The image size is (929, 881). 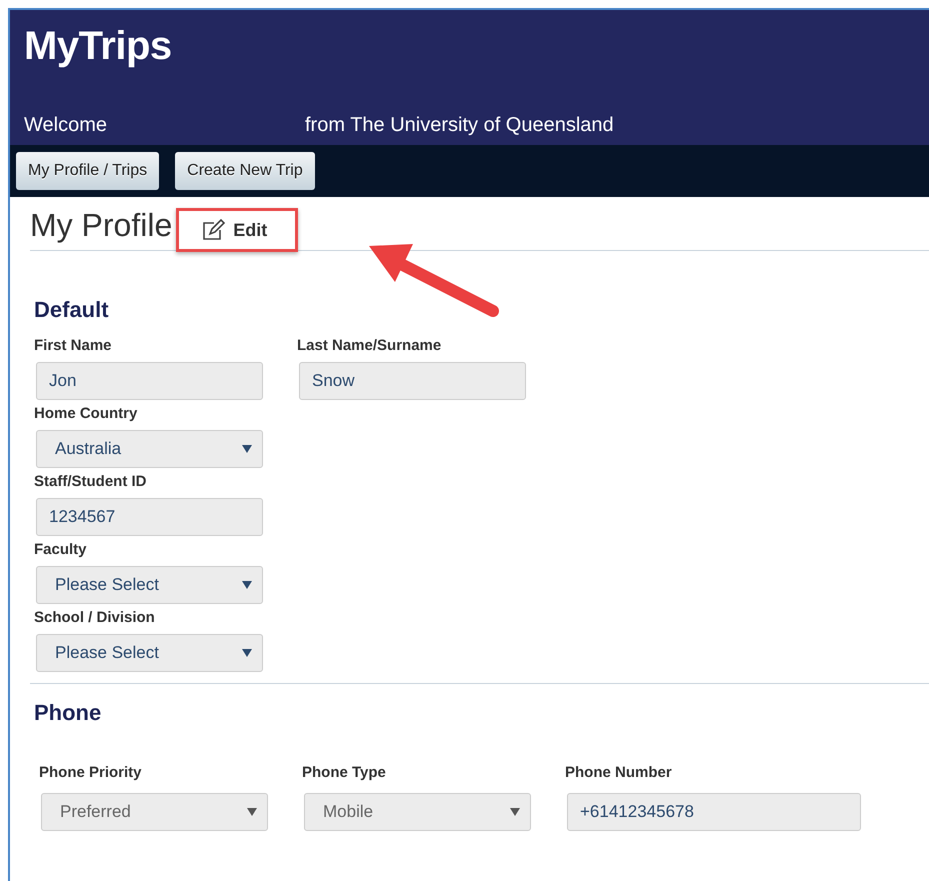 I want to click on affiliation-text: from The University of Queensland, so click(x=459, y=125).